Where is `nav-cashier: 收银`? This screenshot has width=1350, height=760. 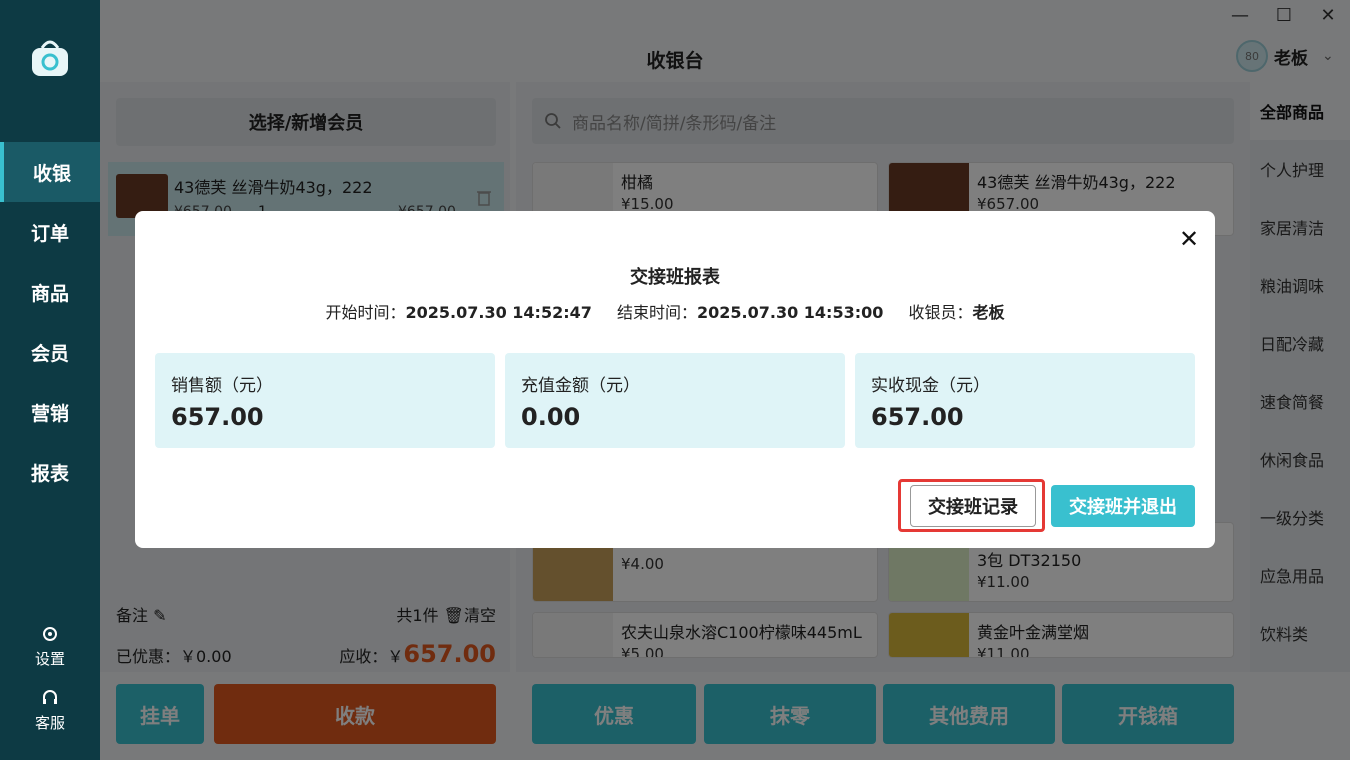 nav-cashier: 收银 is located at coordinates (50, 172).